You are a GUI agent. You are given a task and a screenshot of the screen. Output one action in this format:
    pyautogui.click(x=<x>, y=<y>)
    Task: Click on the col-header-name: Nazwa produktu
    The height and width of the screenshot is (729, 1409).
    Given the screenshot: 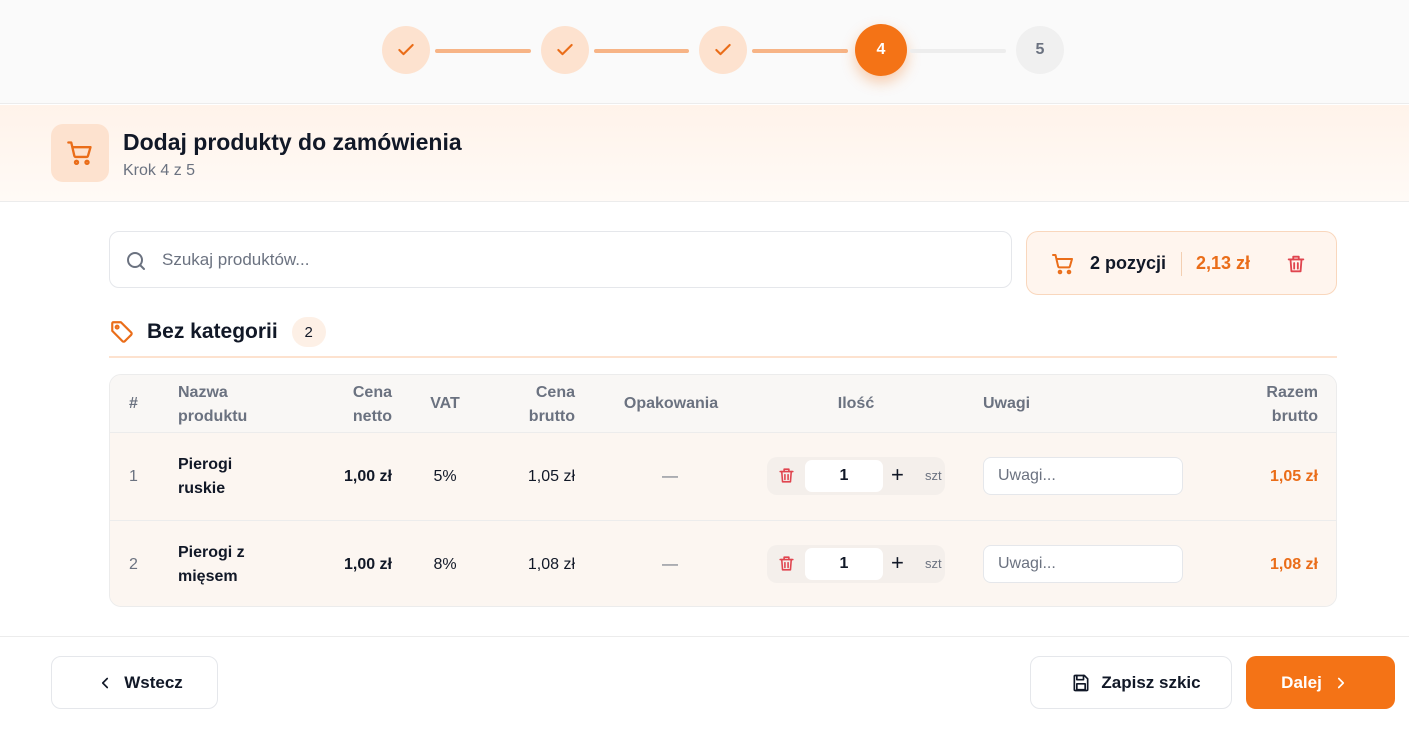 What is the action you would take?
    pyautogui.click(x=212, y=405)
    